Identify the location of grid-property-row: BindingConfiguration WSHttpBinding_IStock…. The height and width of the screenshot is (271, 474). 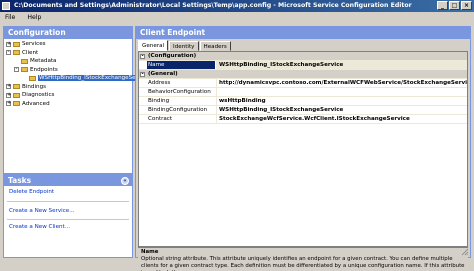
(303, 110).